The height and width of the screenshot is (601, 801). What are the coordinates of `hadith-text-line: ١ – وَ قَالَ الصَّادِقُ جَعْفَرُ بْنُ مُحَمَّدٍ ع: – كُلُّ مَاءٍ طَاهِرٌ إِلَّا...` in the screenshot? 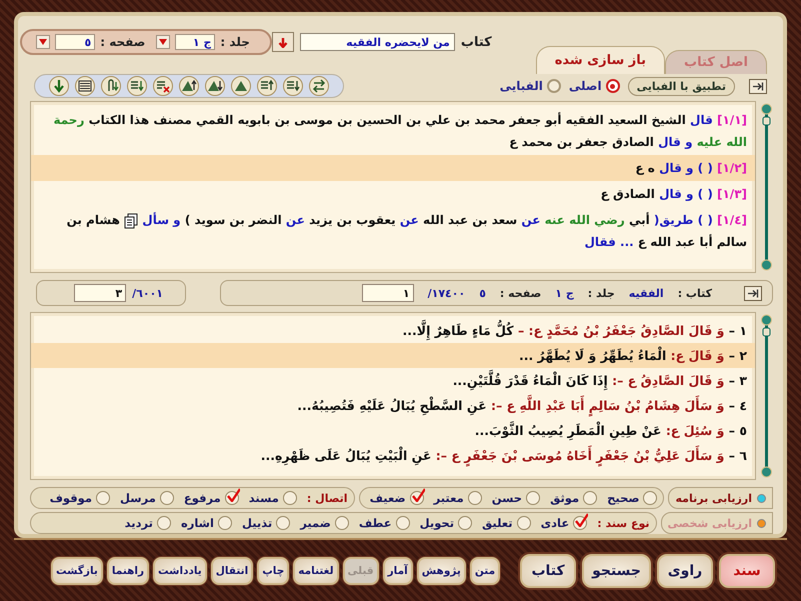 It's located at (393, 330).